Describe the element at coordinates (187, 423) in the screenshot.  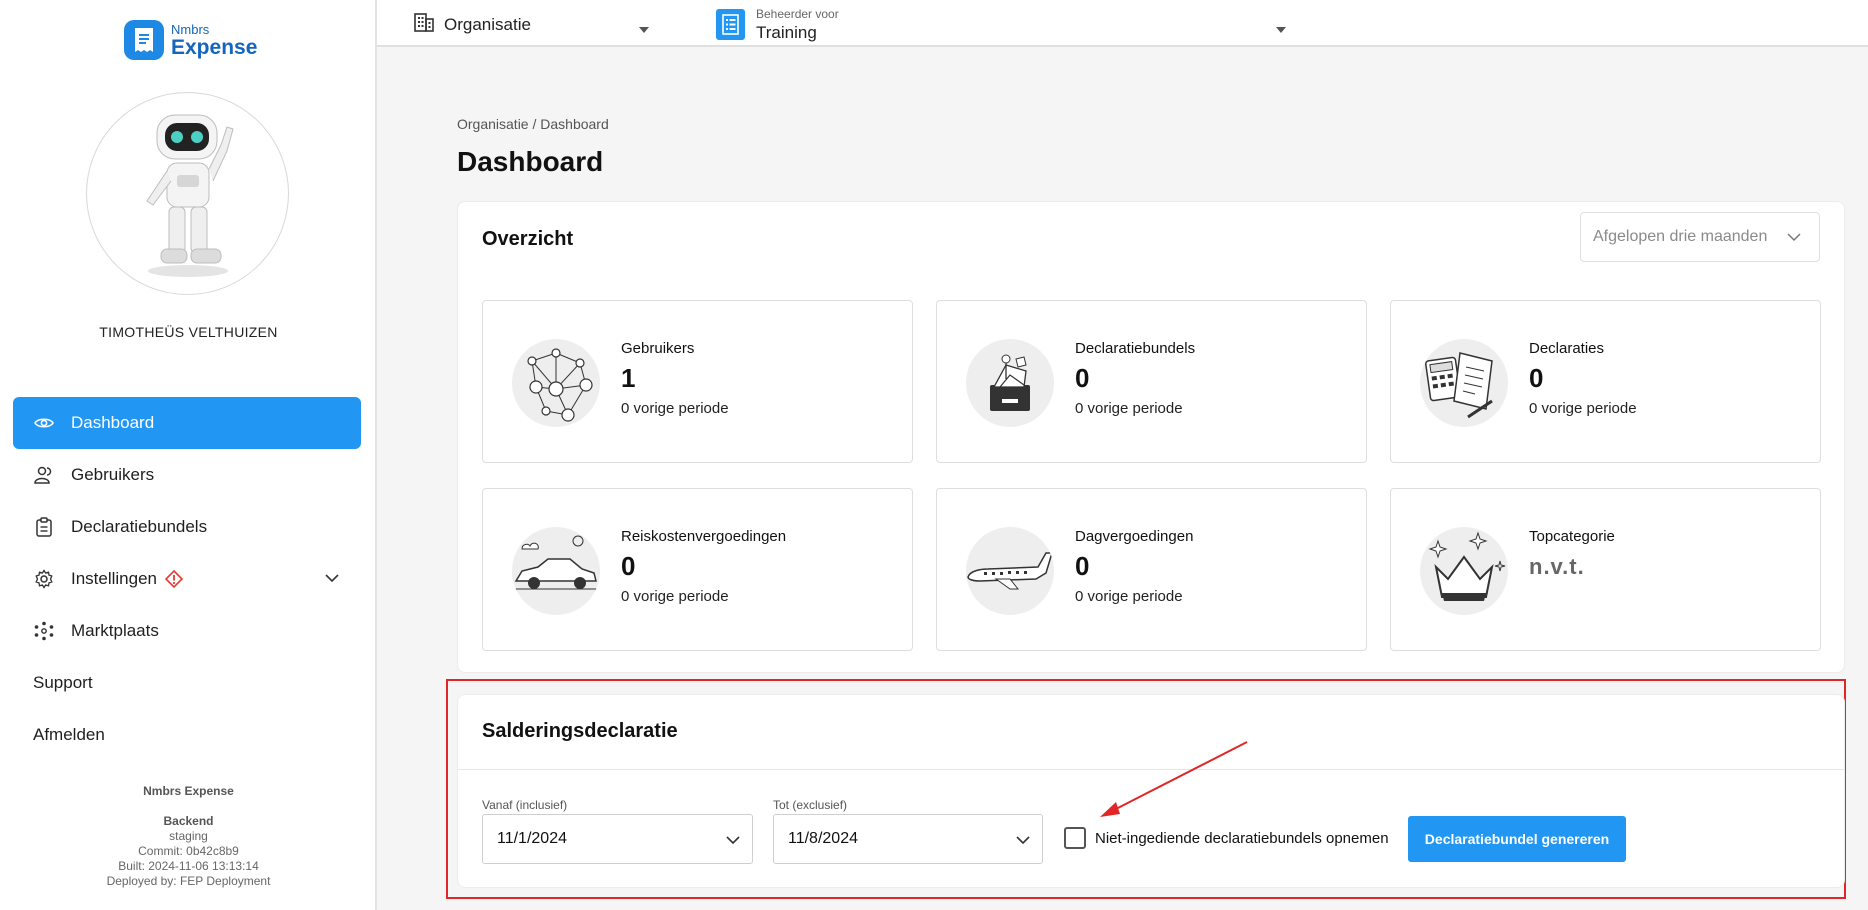
I see `sidebar-item-dashboard: Dashboard` at that location.